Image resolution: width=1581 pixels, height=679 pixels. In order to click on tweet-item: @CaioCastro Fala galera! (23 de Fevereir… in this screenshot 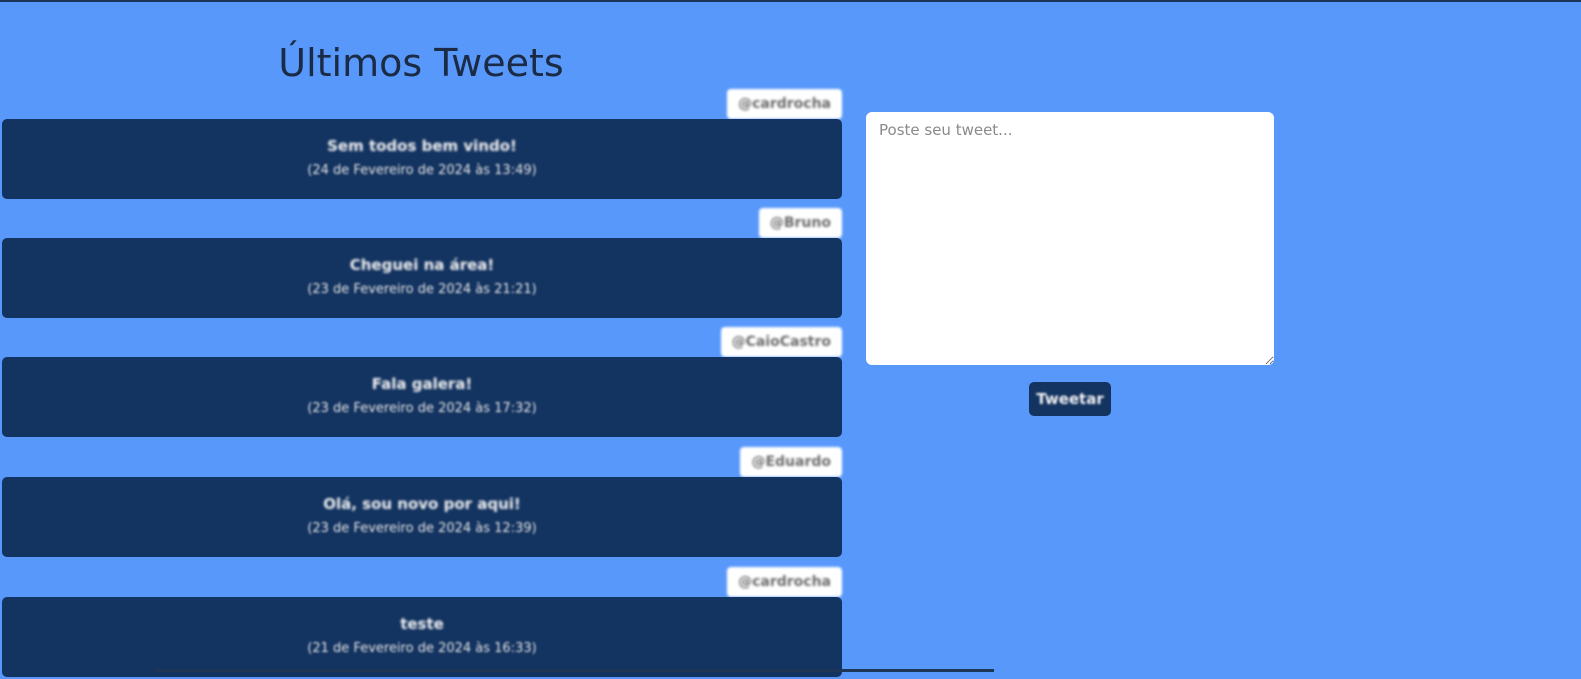, I will do `click(421, 383)`.